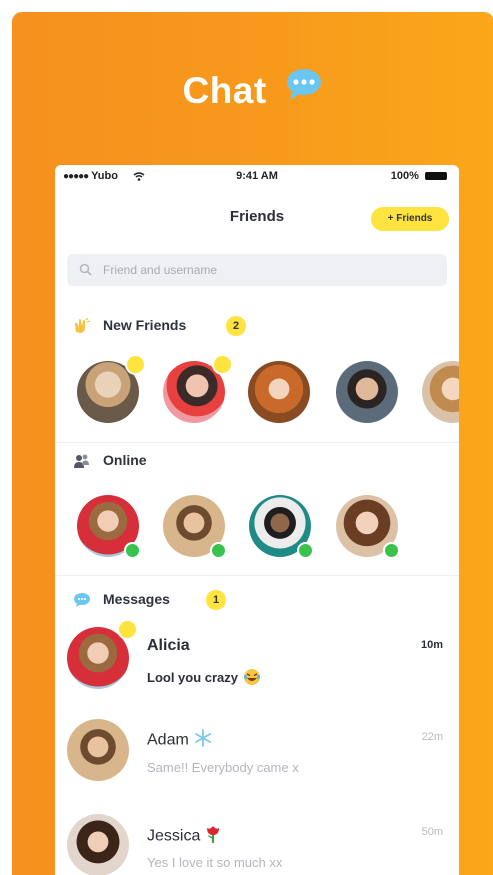 This screenshot has height=875, width=493. I want to click on contact-name: Adam, so click(179, 740).